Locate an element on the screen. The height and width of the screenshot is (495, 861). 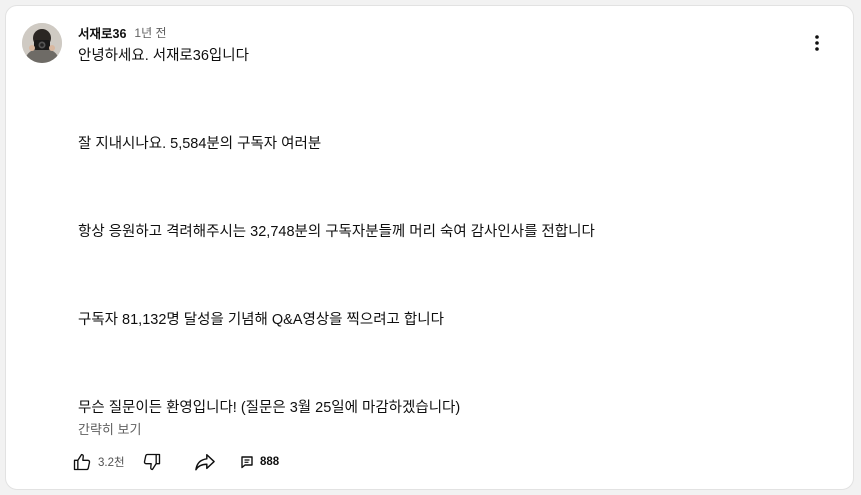
share-icon is located at coordinates (205, 462).